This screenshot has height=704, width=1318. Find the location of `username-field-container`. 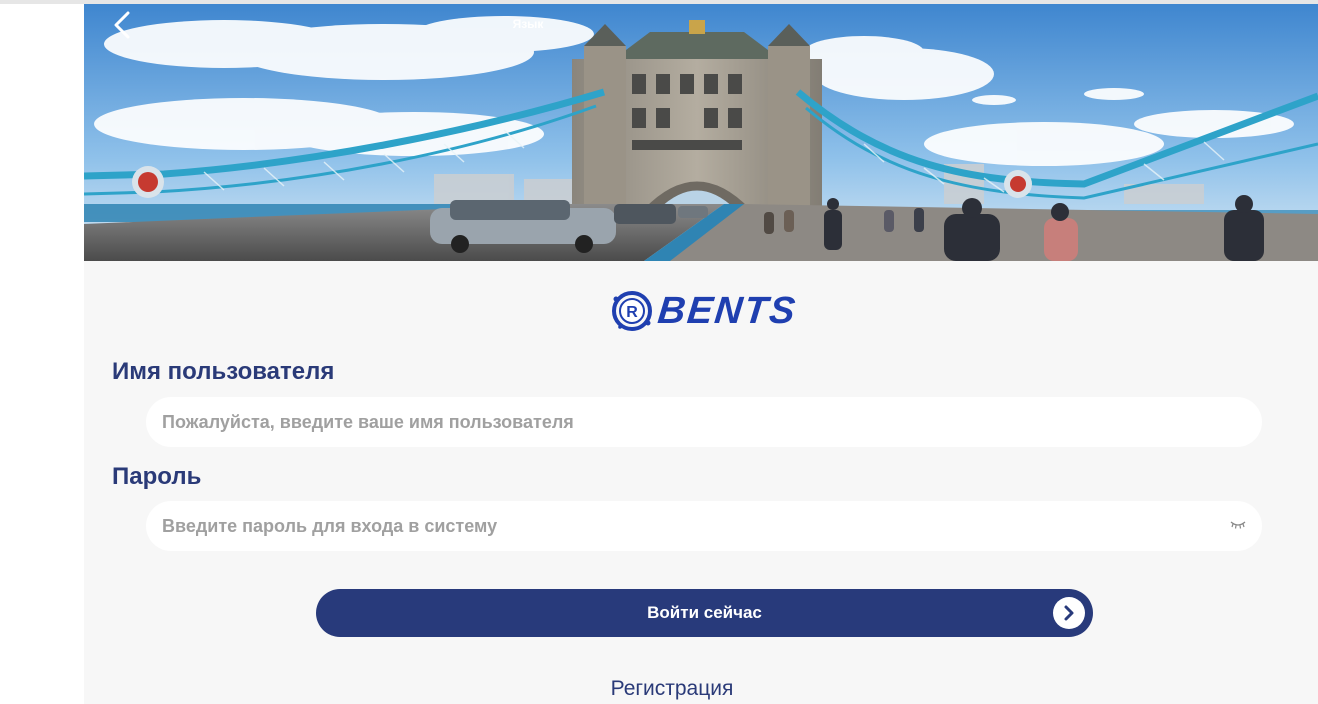

username-field-container is located at coordinates (704, 422).